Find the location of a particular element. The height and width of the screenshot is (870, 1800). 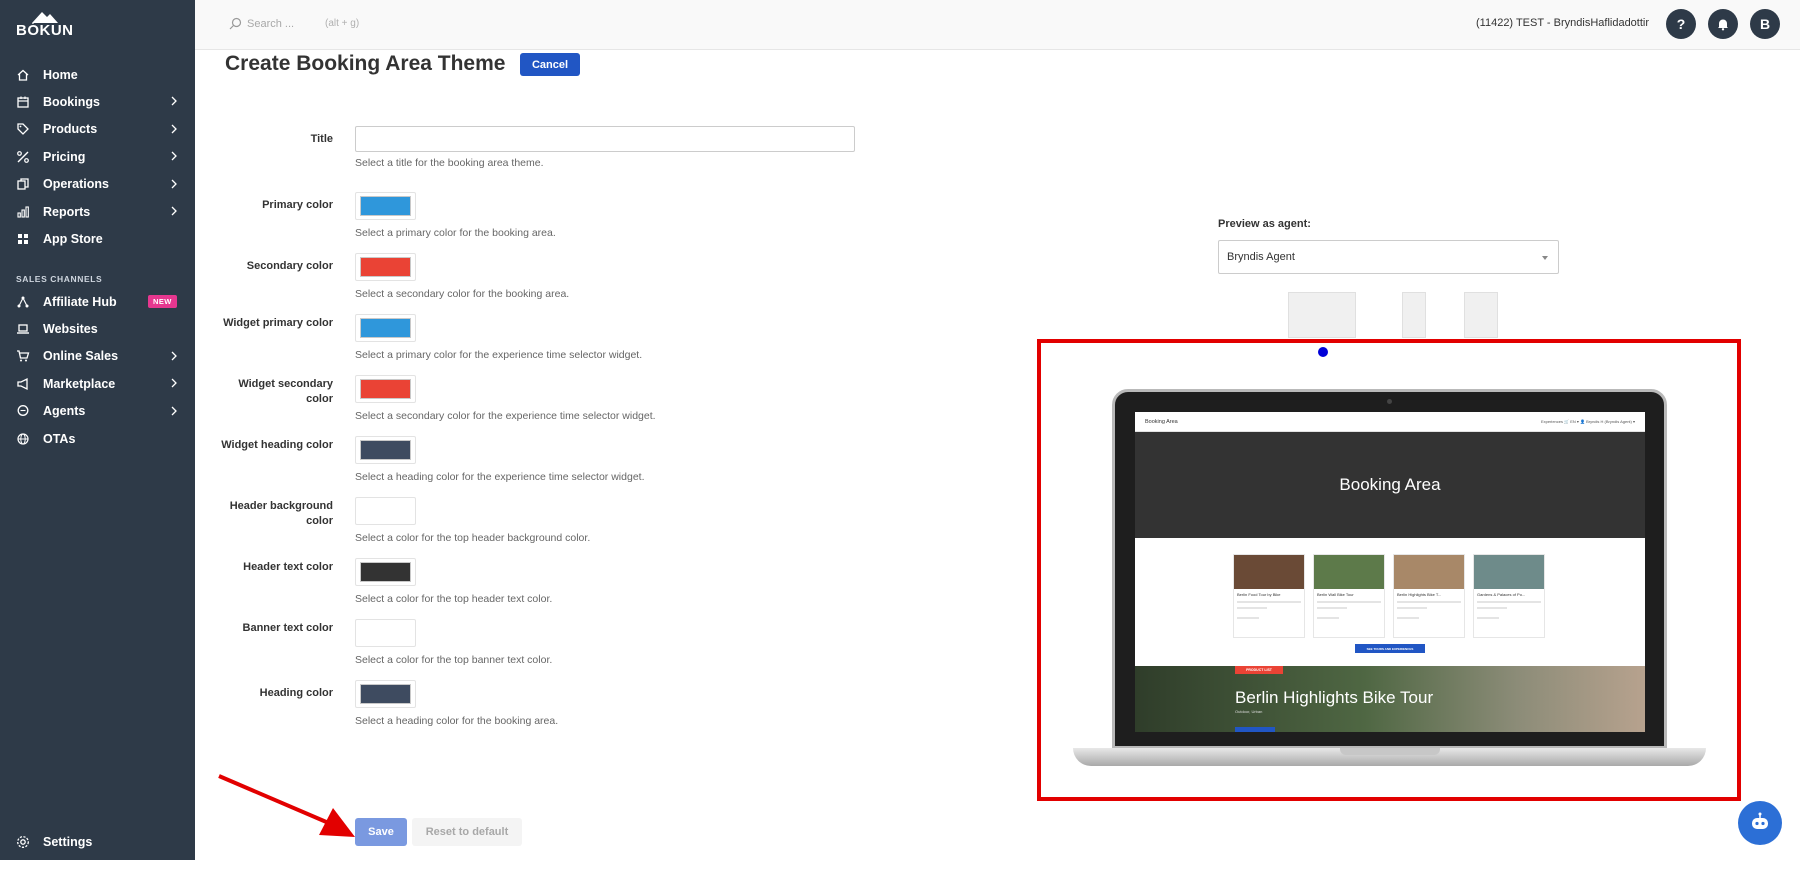

secondary-color-picker is located at coordinates (385, 267).